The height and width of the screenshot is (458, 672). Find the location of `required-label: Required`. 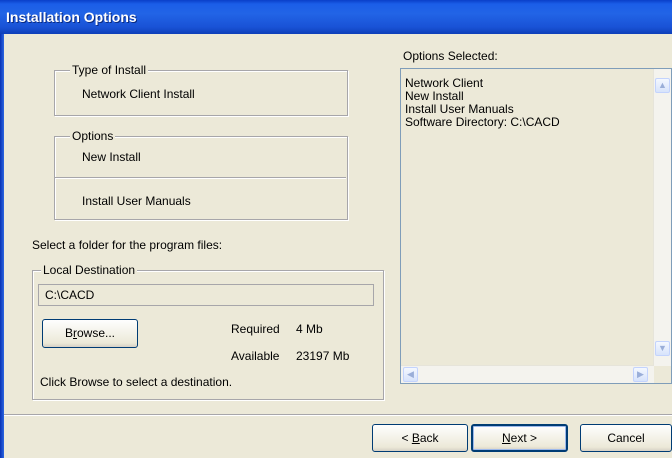

required-label: Required is located at coordinates (255, 329).